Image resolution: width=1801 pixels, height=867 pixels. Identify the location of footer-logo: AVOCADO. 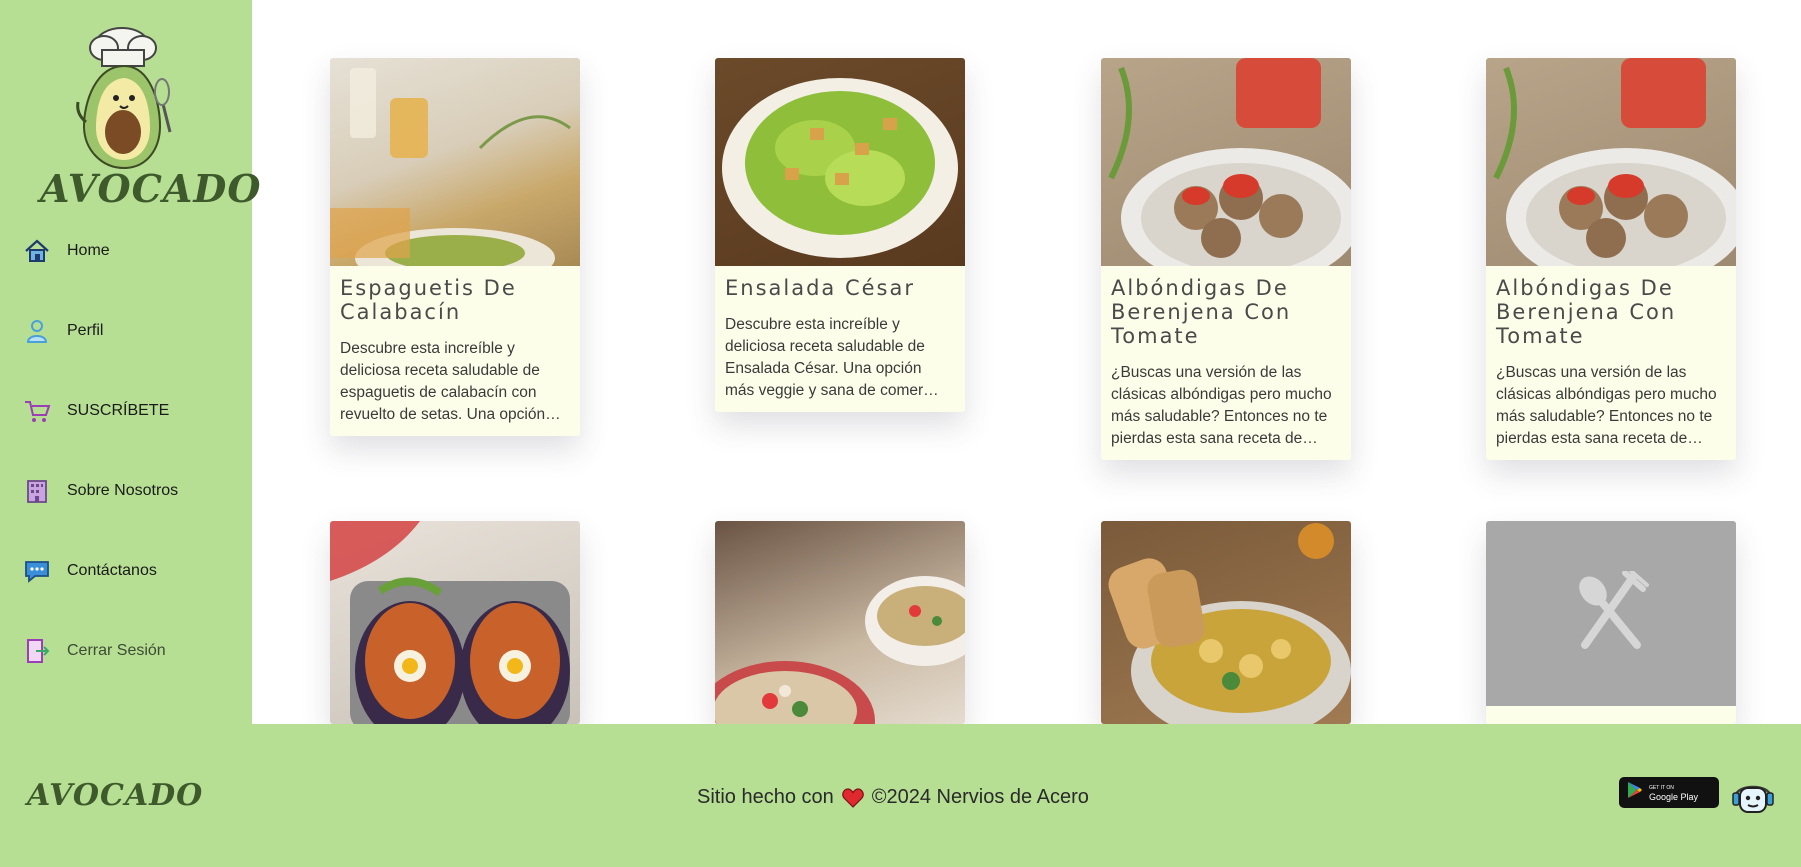
(115, 795).